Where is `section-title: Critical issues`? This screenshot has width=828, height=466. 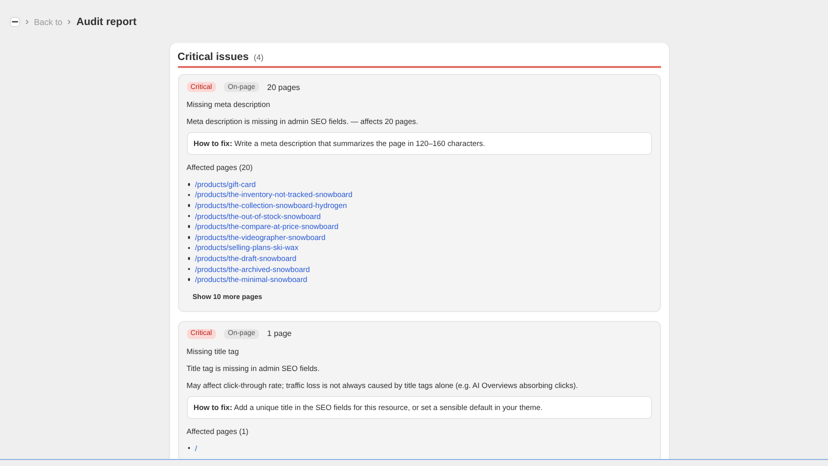 section-title: Critical issues is located at coordinates (213, 57).